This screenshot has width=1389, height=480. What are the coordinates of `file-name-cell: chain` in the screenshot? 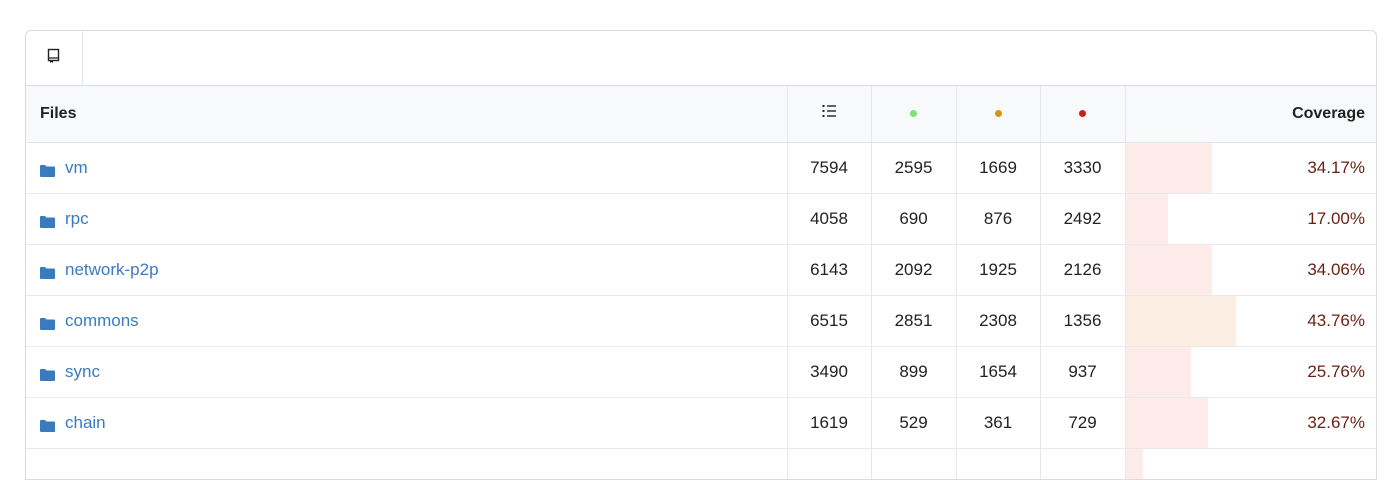 It's located at (406, 422).